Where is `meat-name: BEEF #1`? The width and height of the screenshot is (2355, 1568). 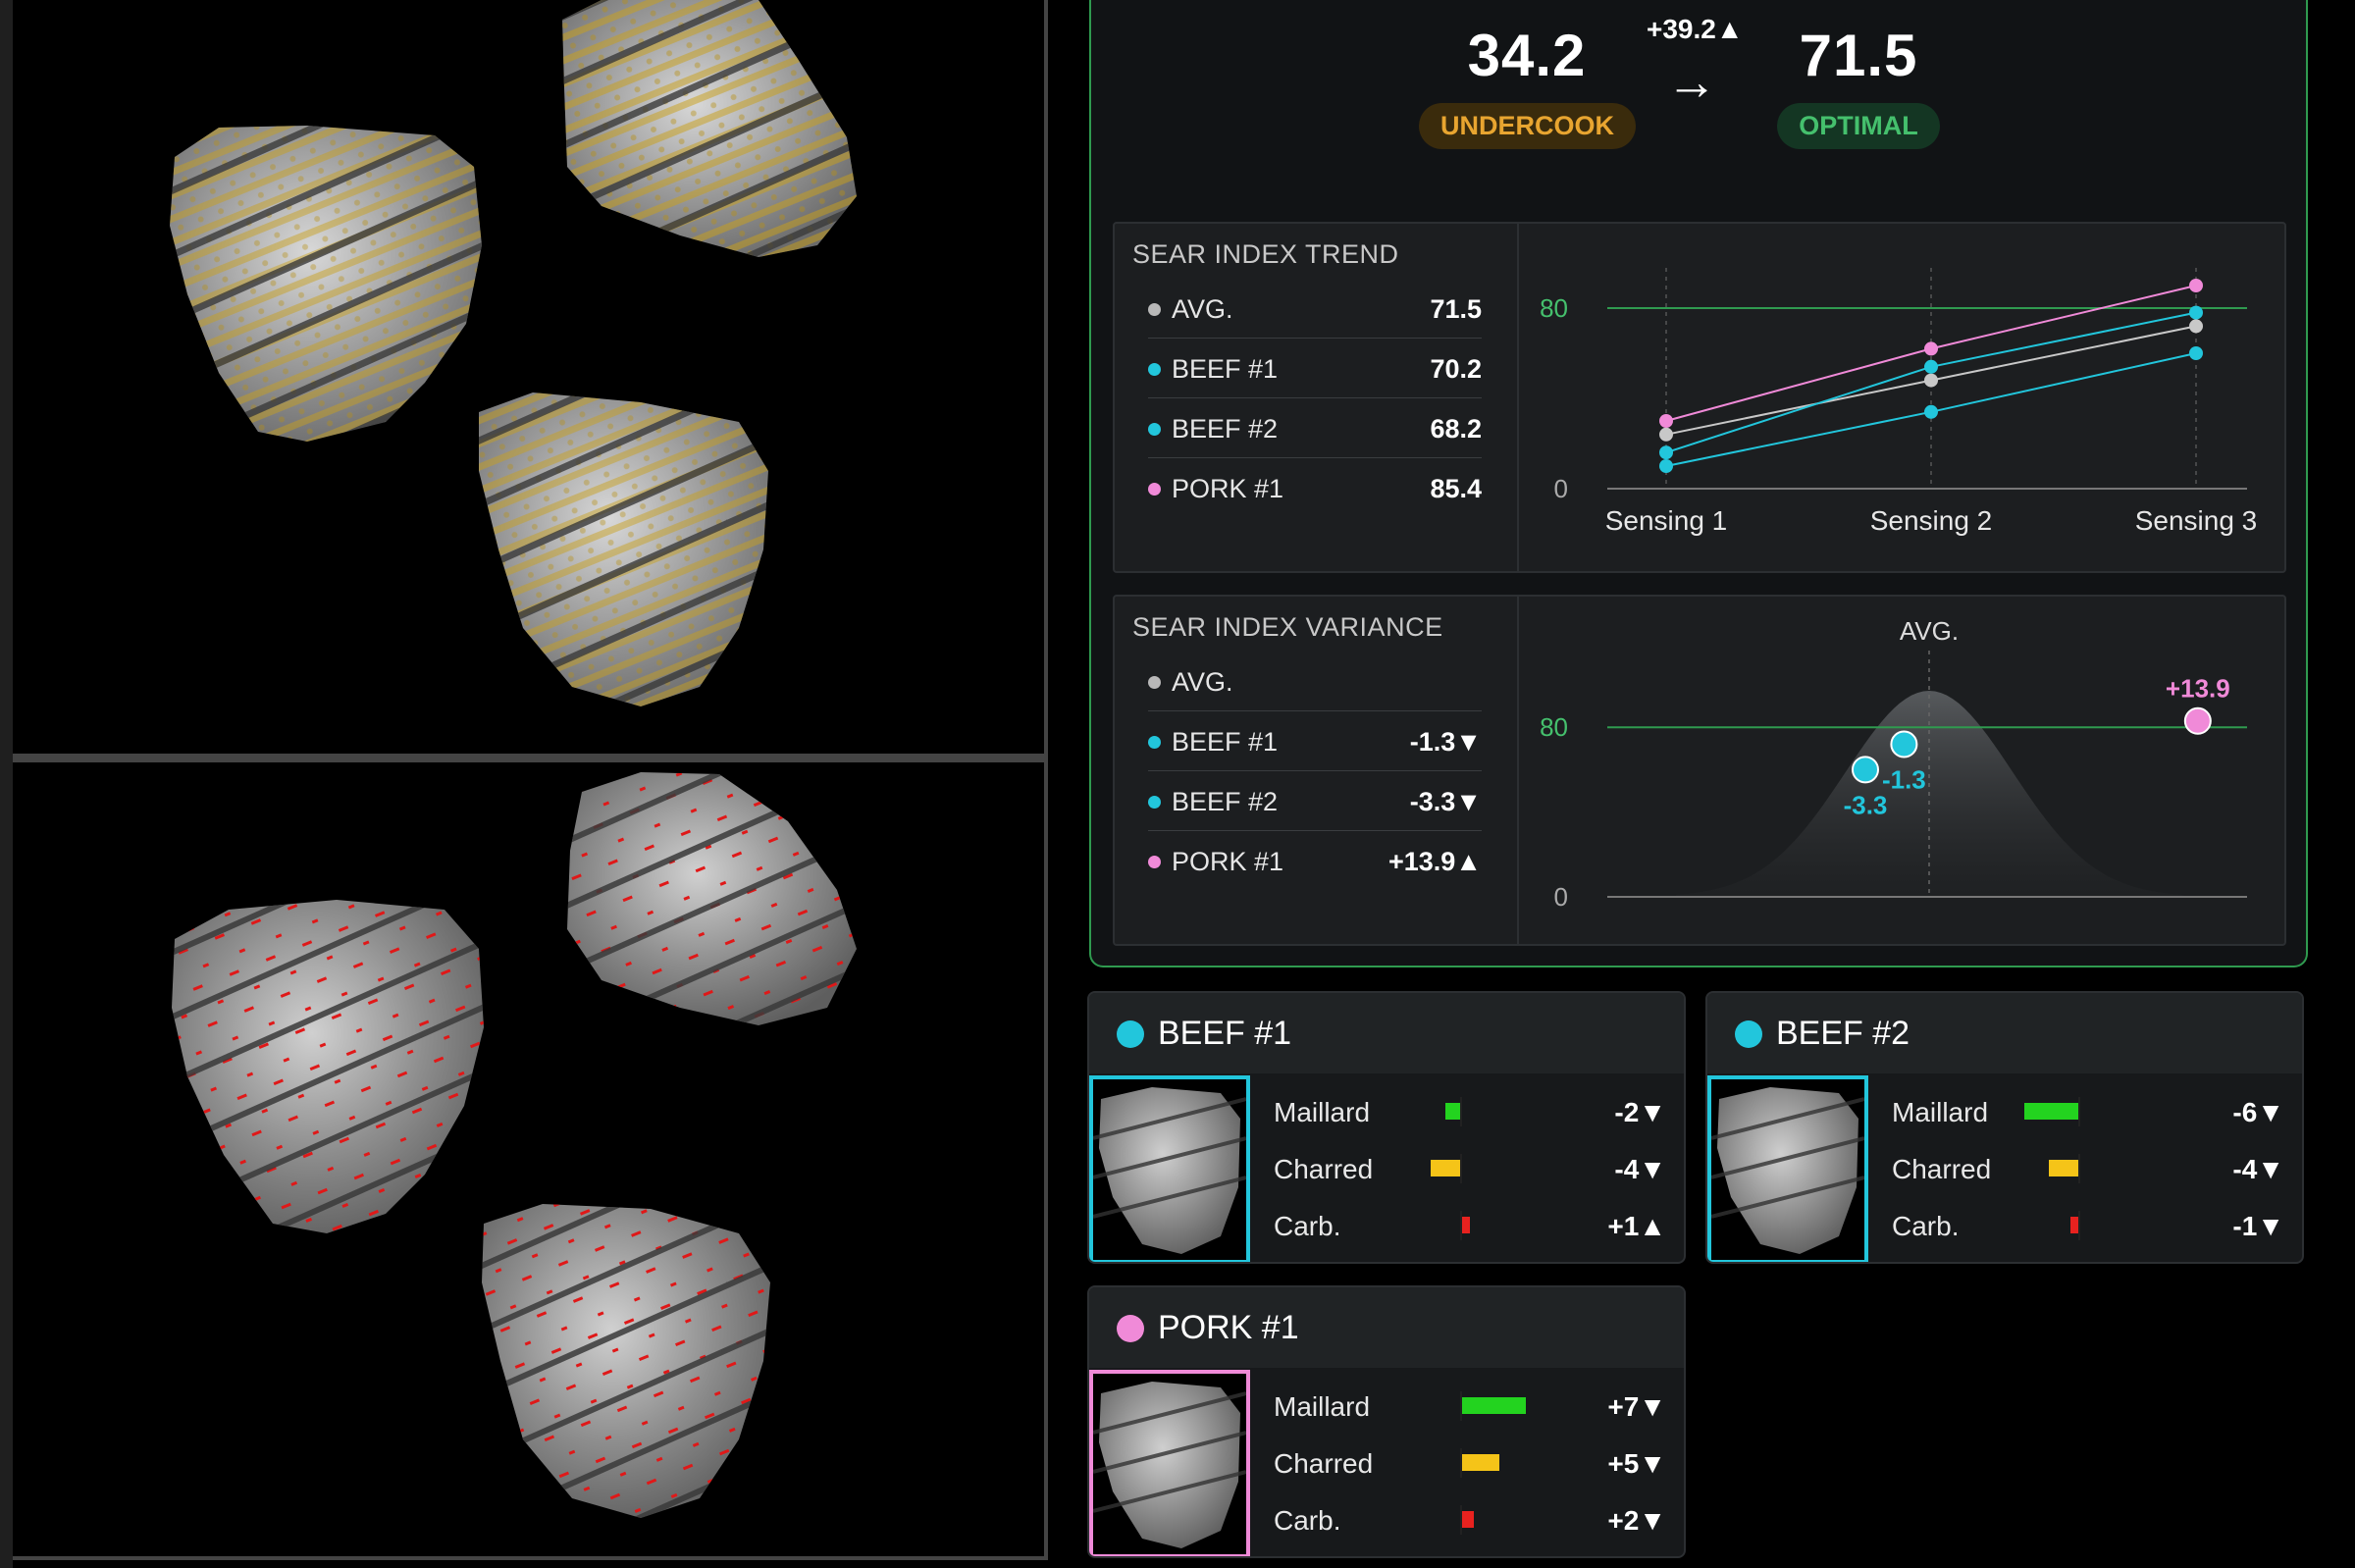
meat-name: BEEF #1 is located at coordinates (1225, 1033).